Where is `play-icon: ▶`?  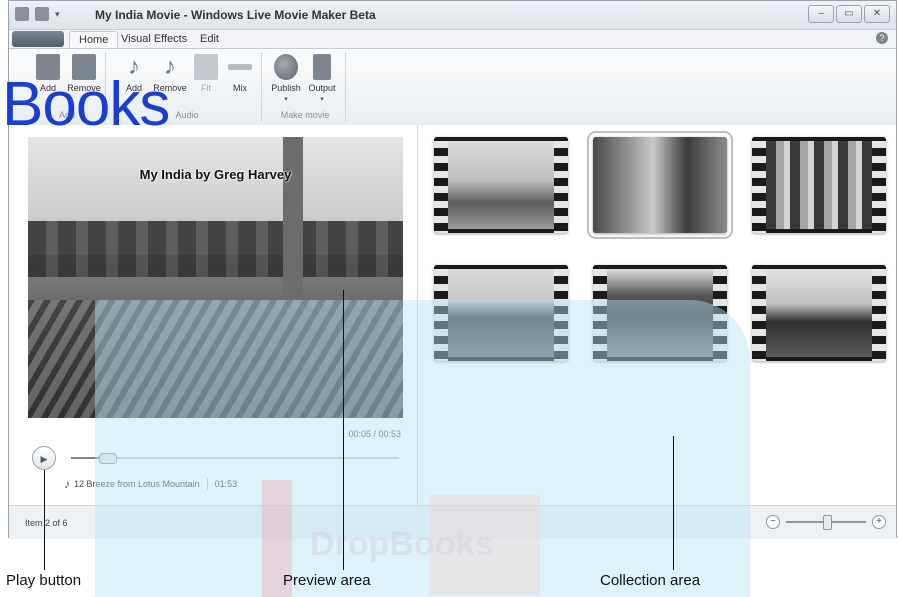 play-icon: ▶ is located at coordinates (44, 459).